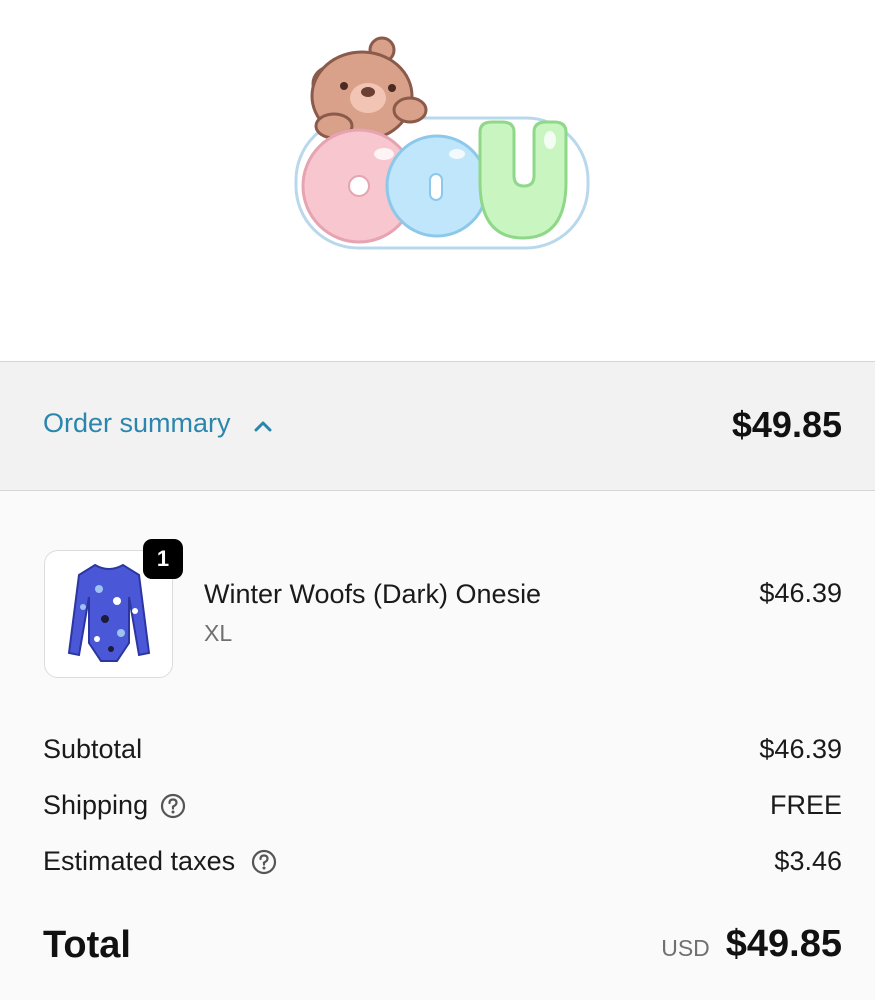 The height and width of the screenshot is (1000, 875). Describe the element at coordinates (800, 749) in the screenshot. I see `subtotal-value: $46.39` at that location.